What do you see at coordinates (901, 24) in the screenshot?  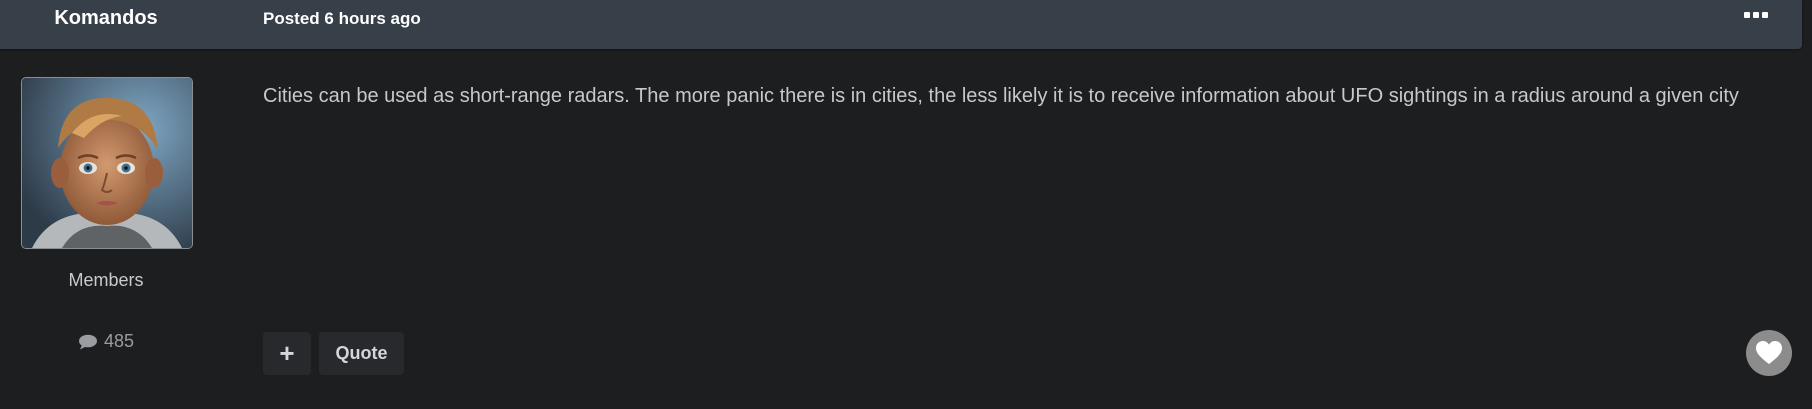 I see `post-header: Komandos Posted 6 hours ago` at bounding box center [901, 24].